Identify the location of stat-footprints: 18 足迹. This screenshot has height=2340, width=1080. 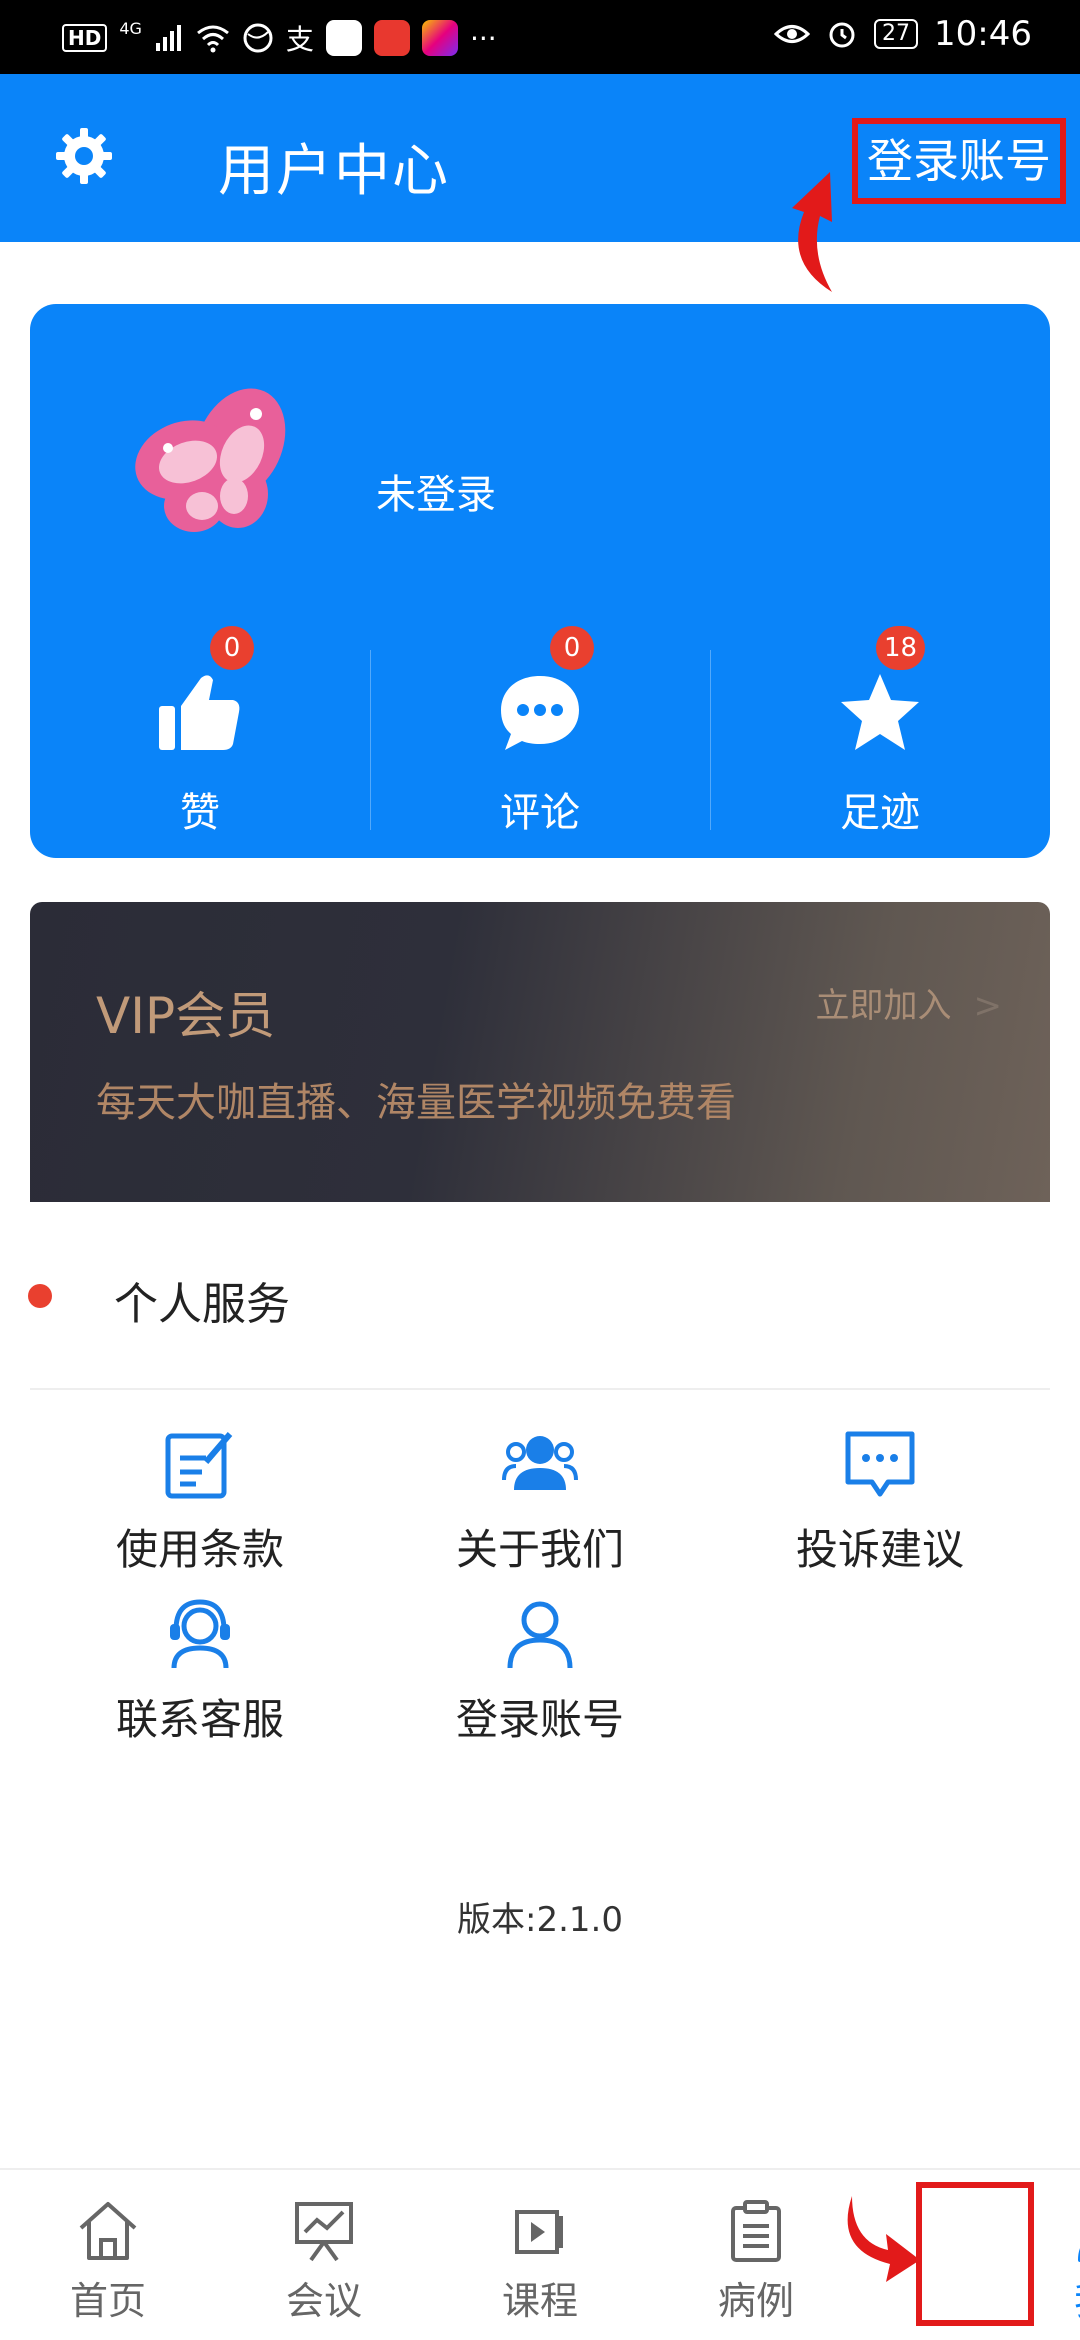
(880, 738).